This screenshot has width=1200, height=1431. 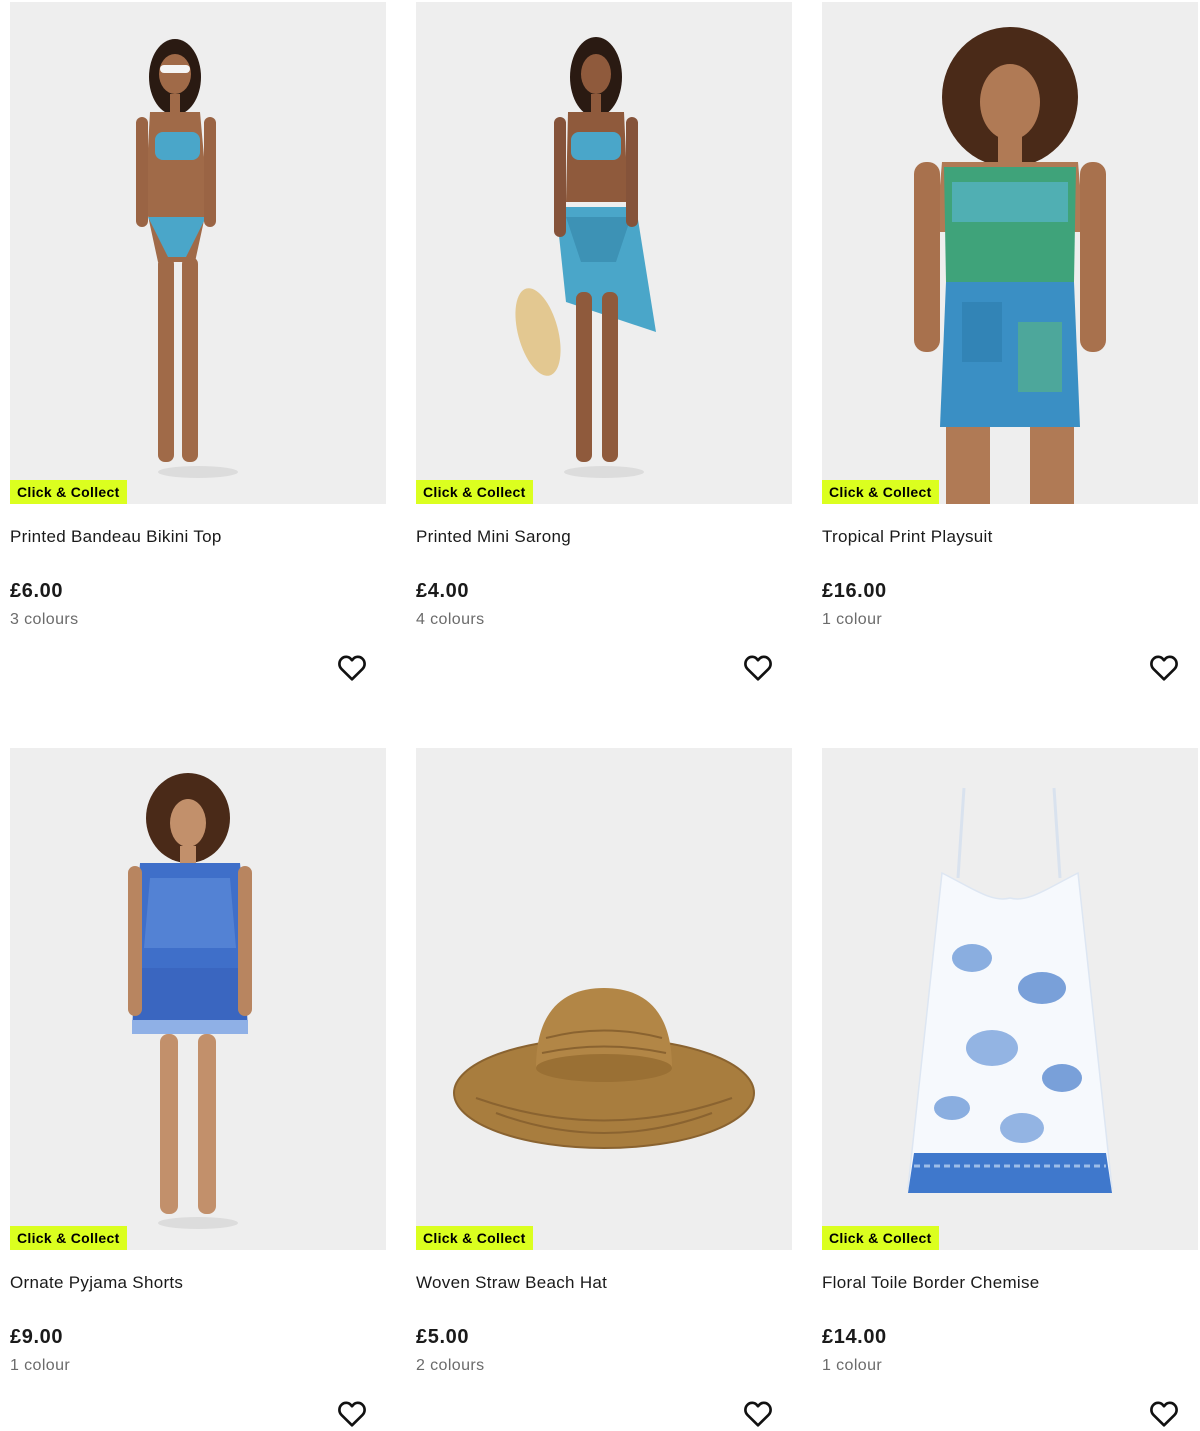 What do you see at coordinates (854, 1337) in the screenshot?
I see `product-price: £14.00` at bounding box center [854, 1337].